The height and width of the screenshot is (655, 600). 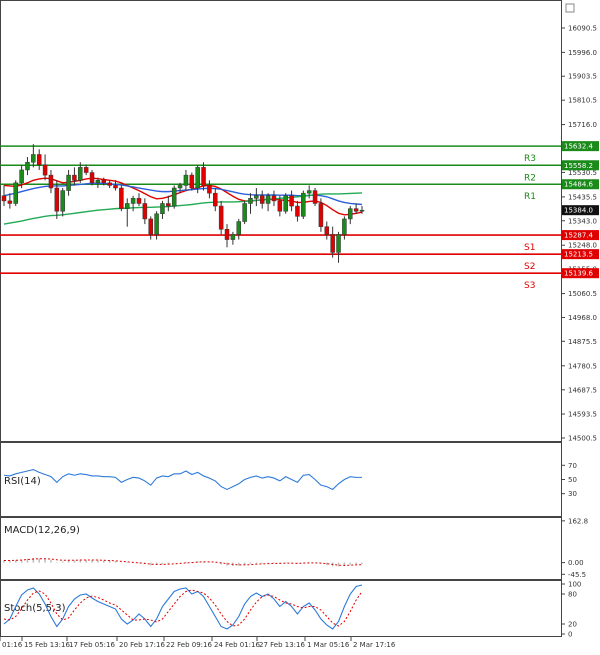 I want to click on price-tick-label: 15060.5, so click(x=582, y=294).